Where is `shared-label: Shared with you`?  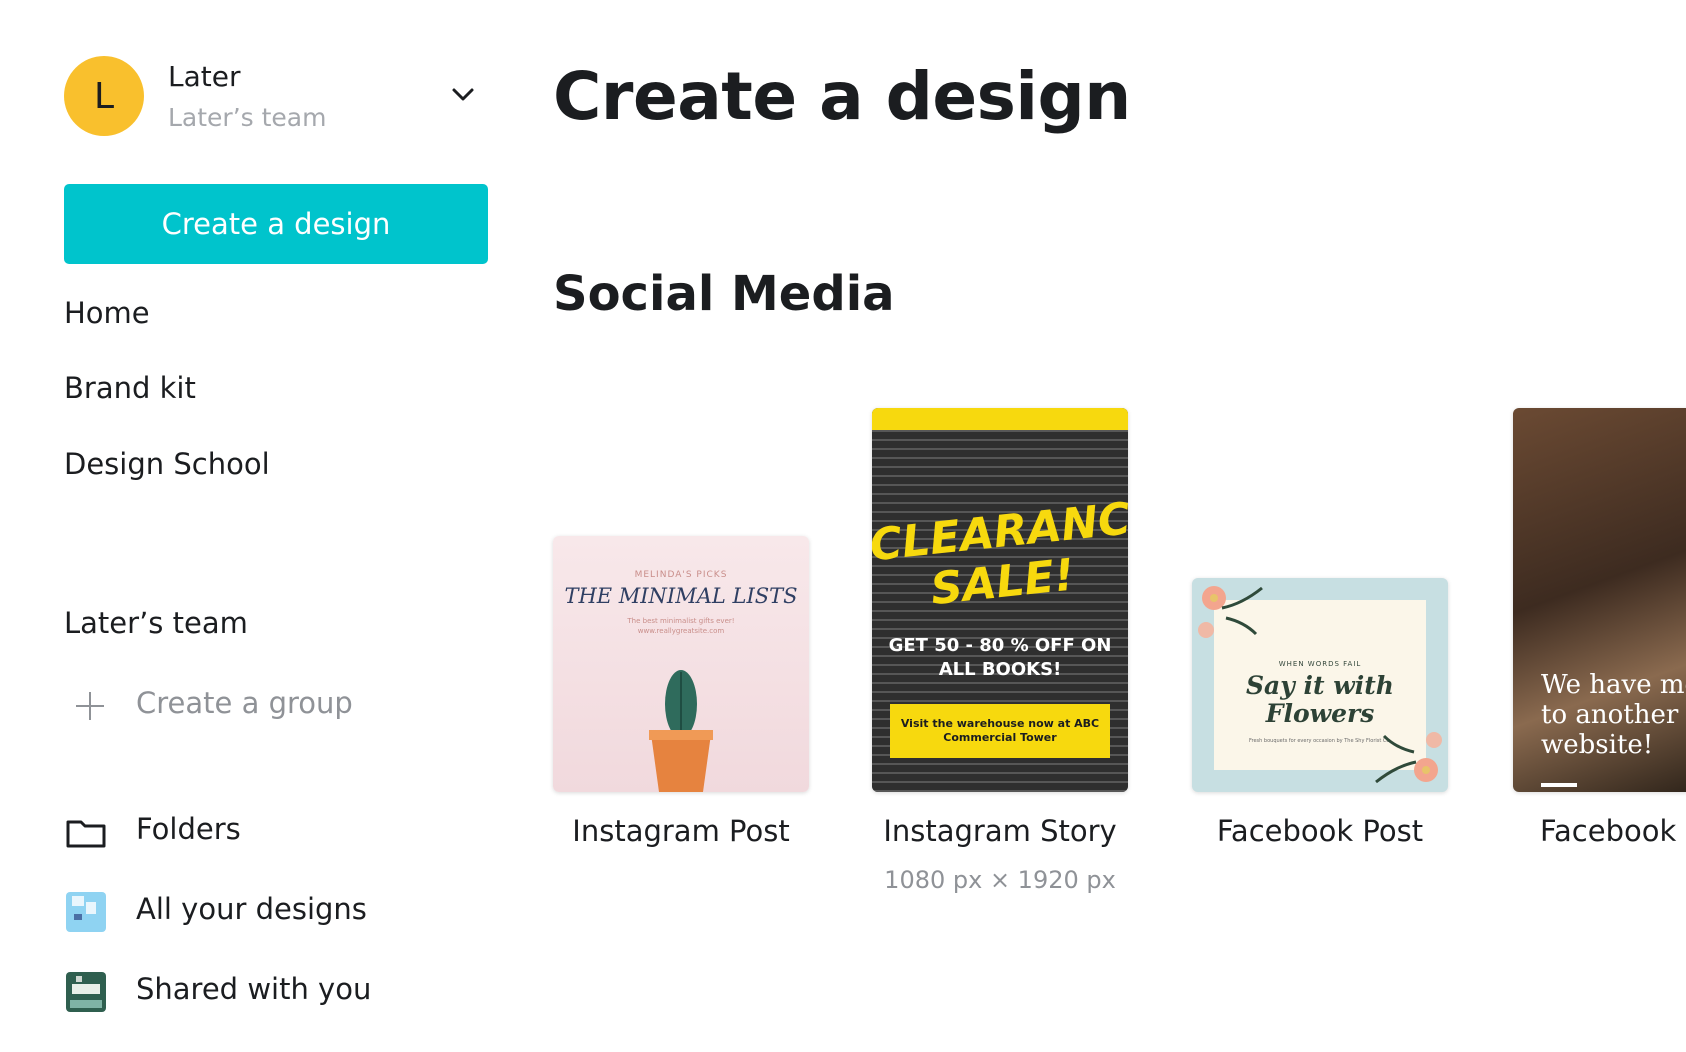 shared-label: Shared with you is located at coordinates (254, 989).